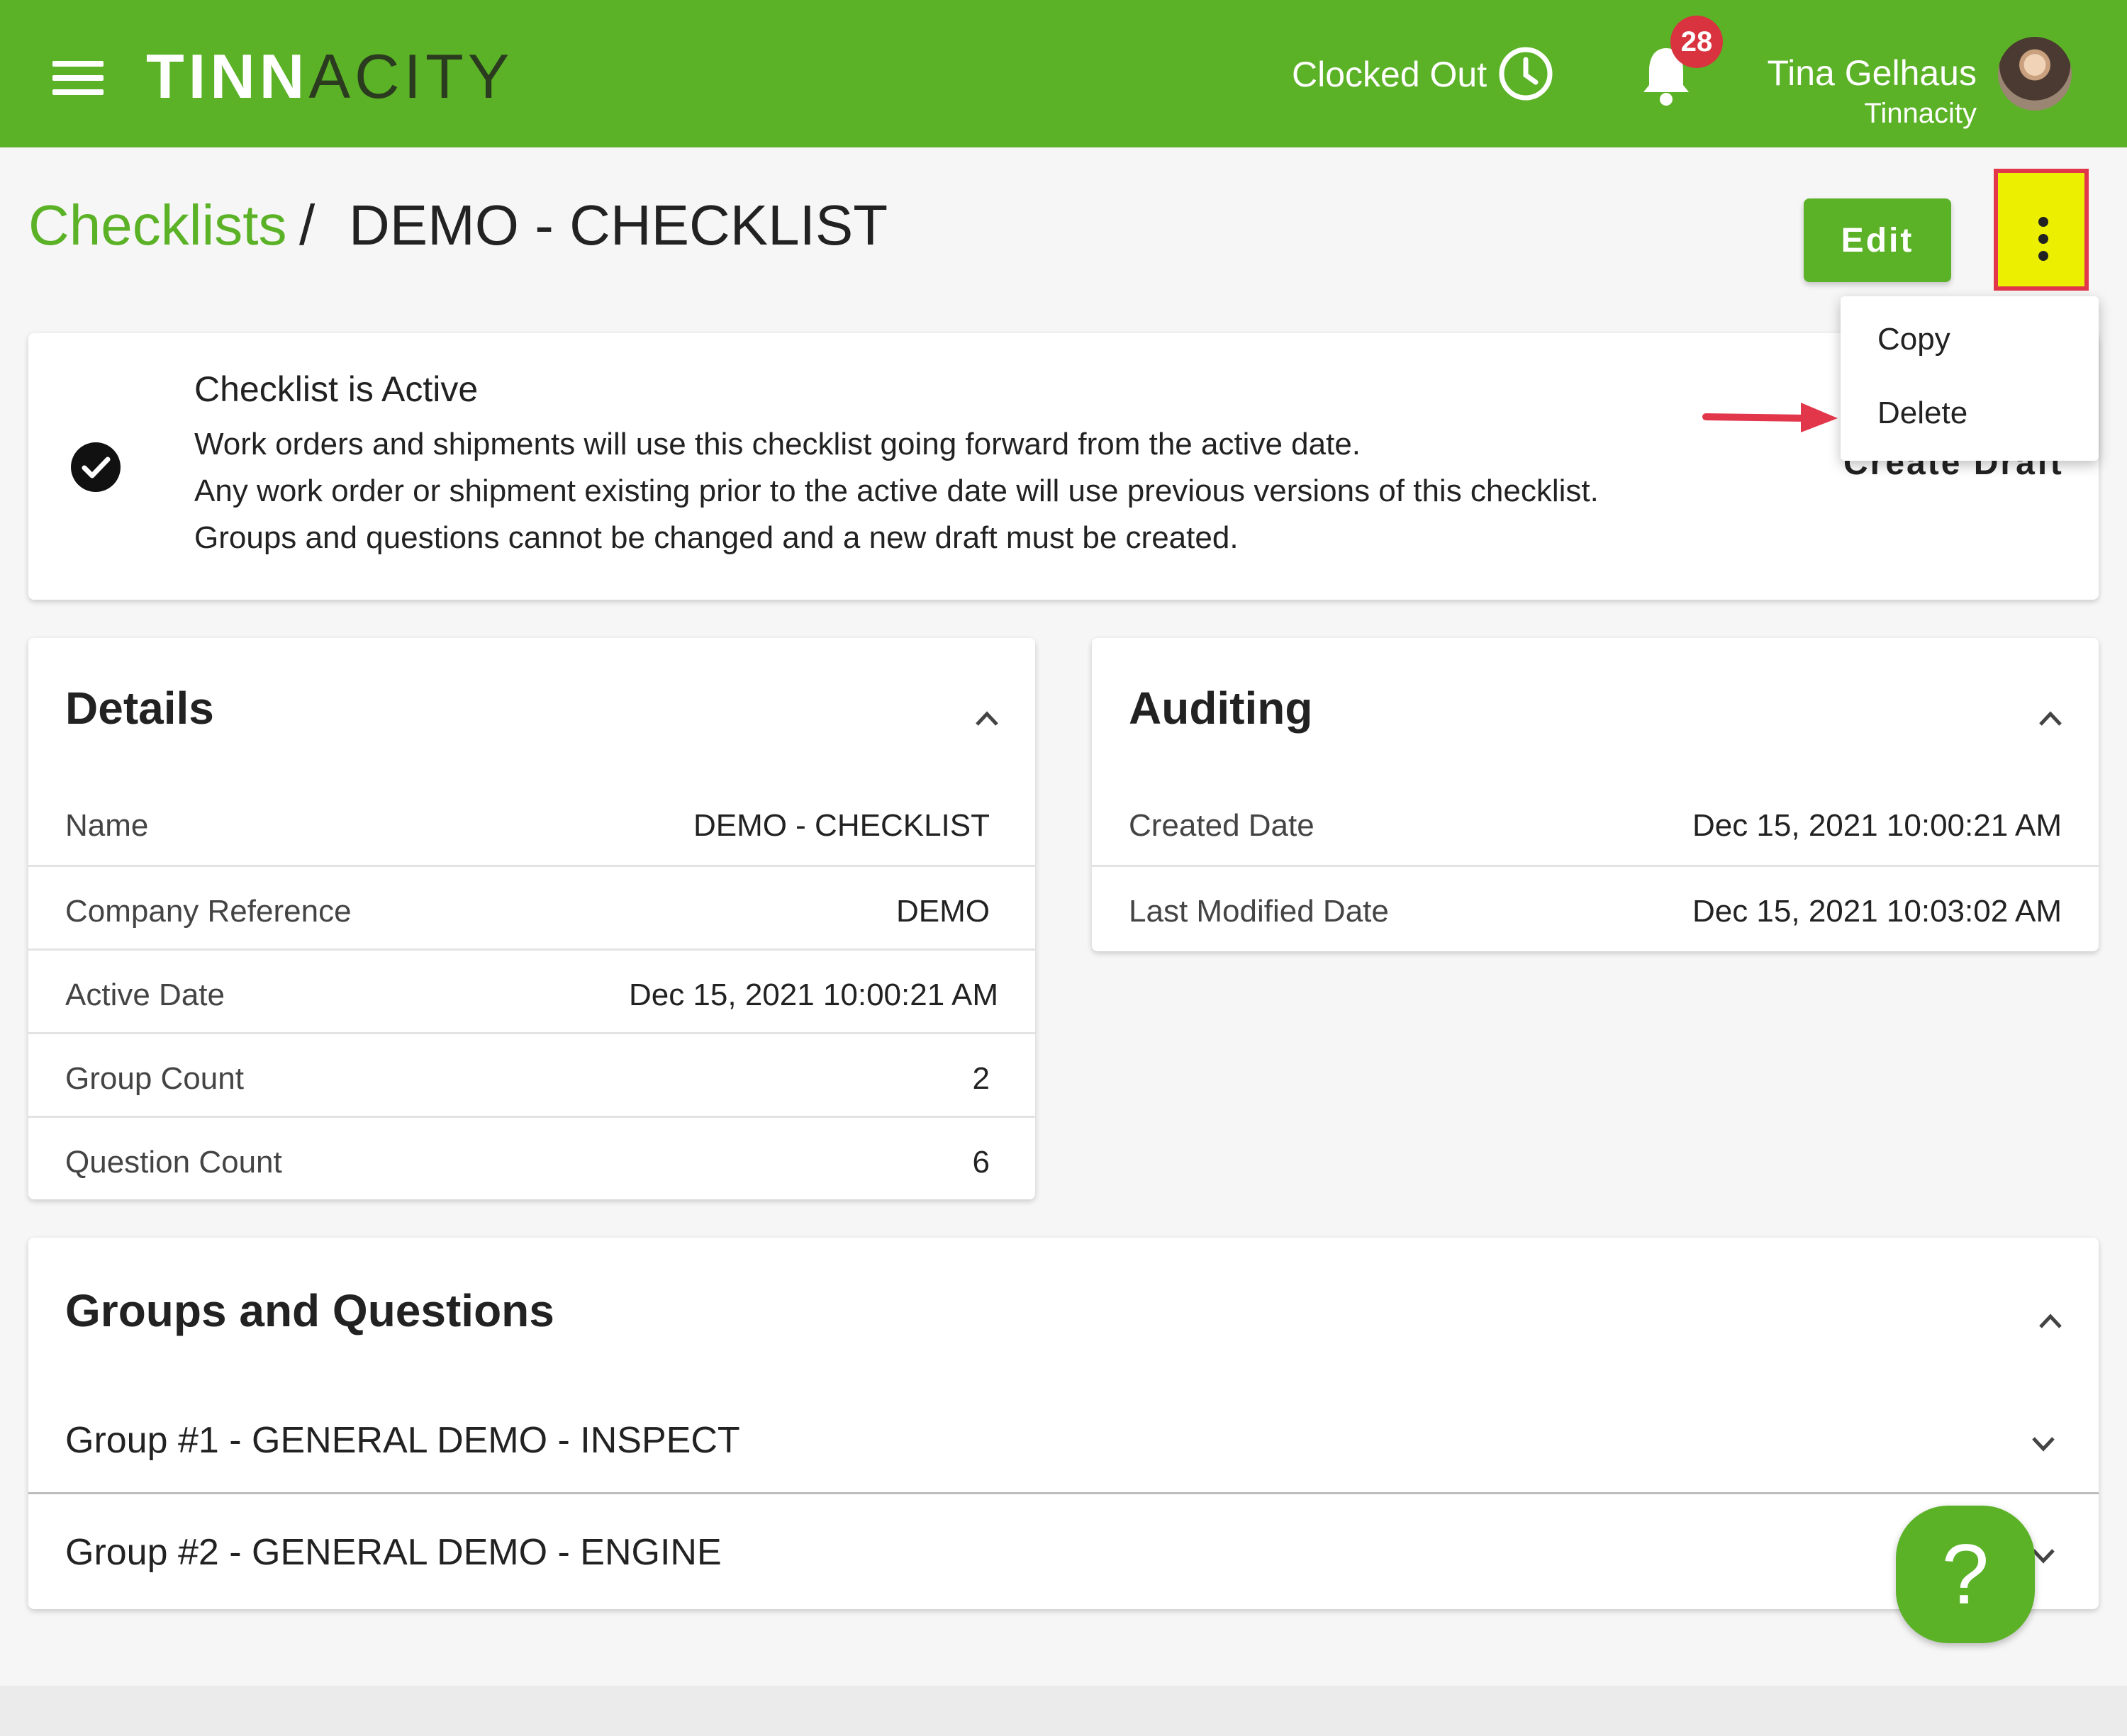  What do you see at coordinates (309, 1310) in the screenshot?
I see `groups-title: Groups and Questions` at bounding box center [309, 1310].